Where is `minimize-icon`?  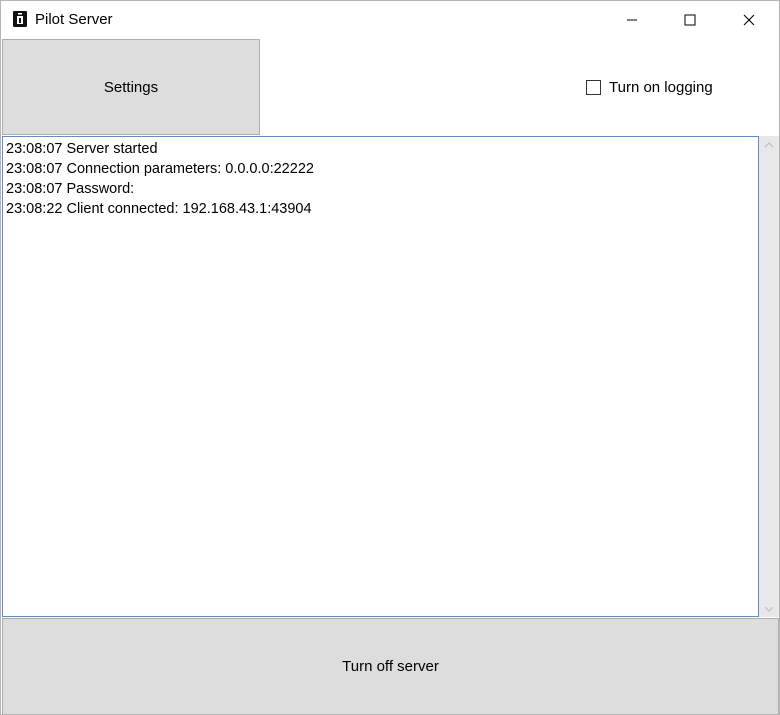 minimize-icon is located at coordinates (632, 19).